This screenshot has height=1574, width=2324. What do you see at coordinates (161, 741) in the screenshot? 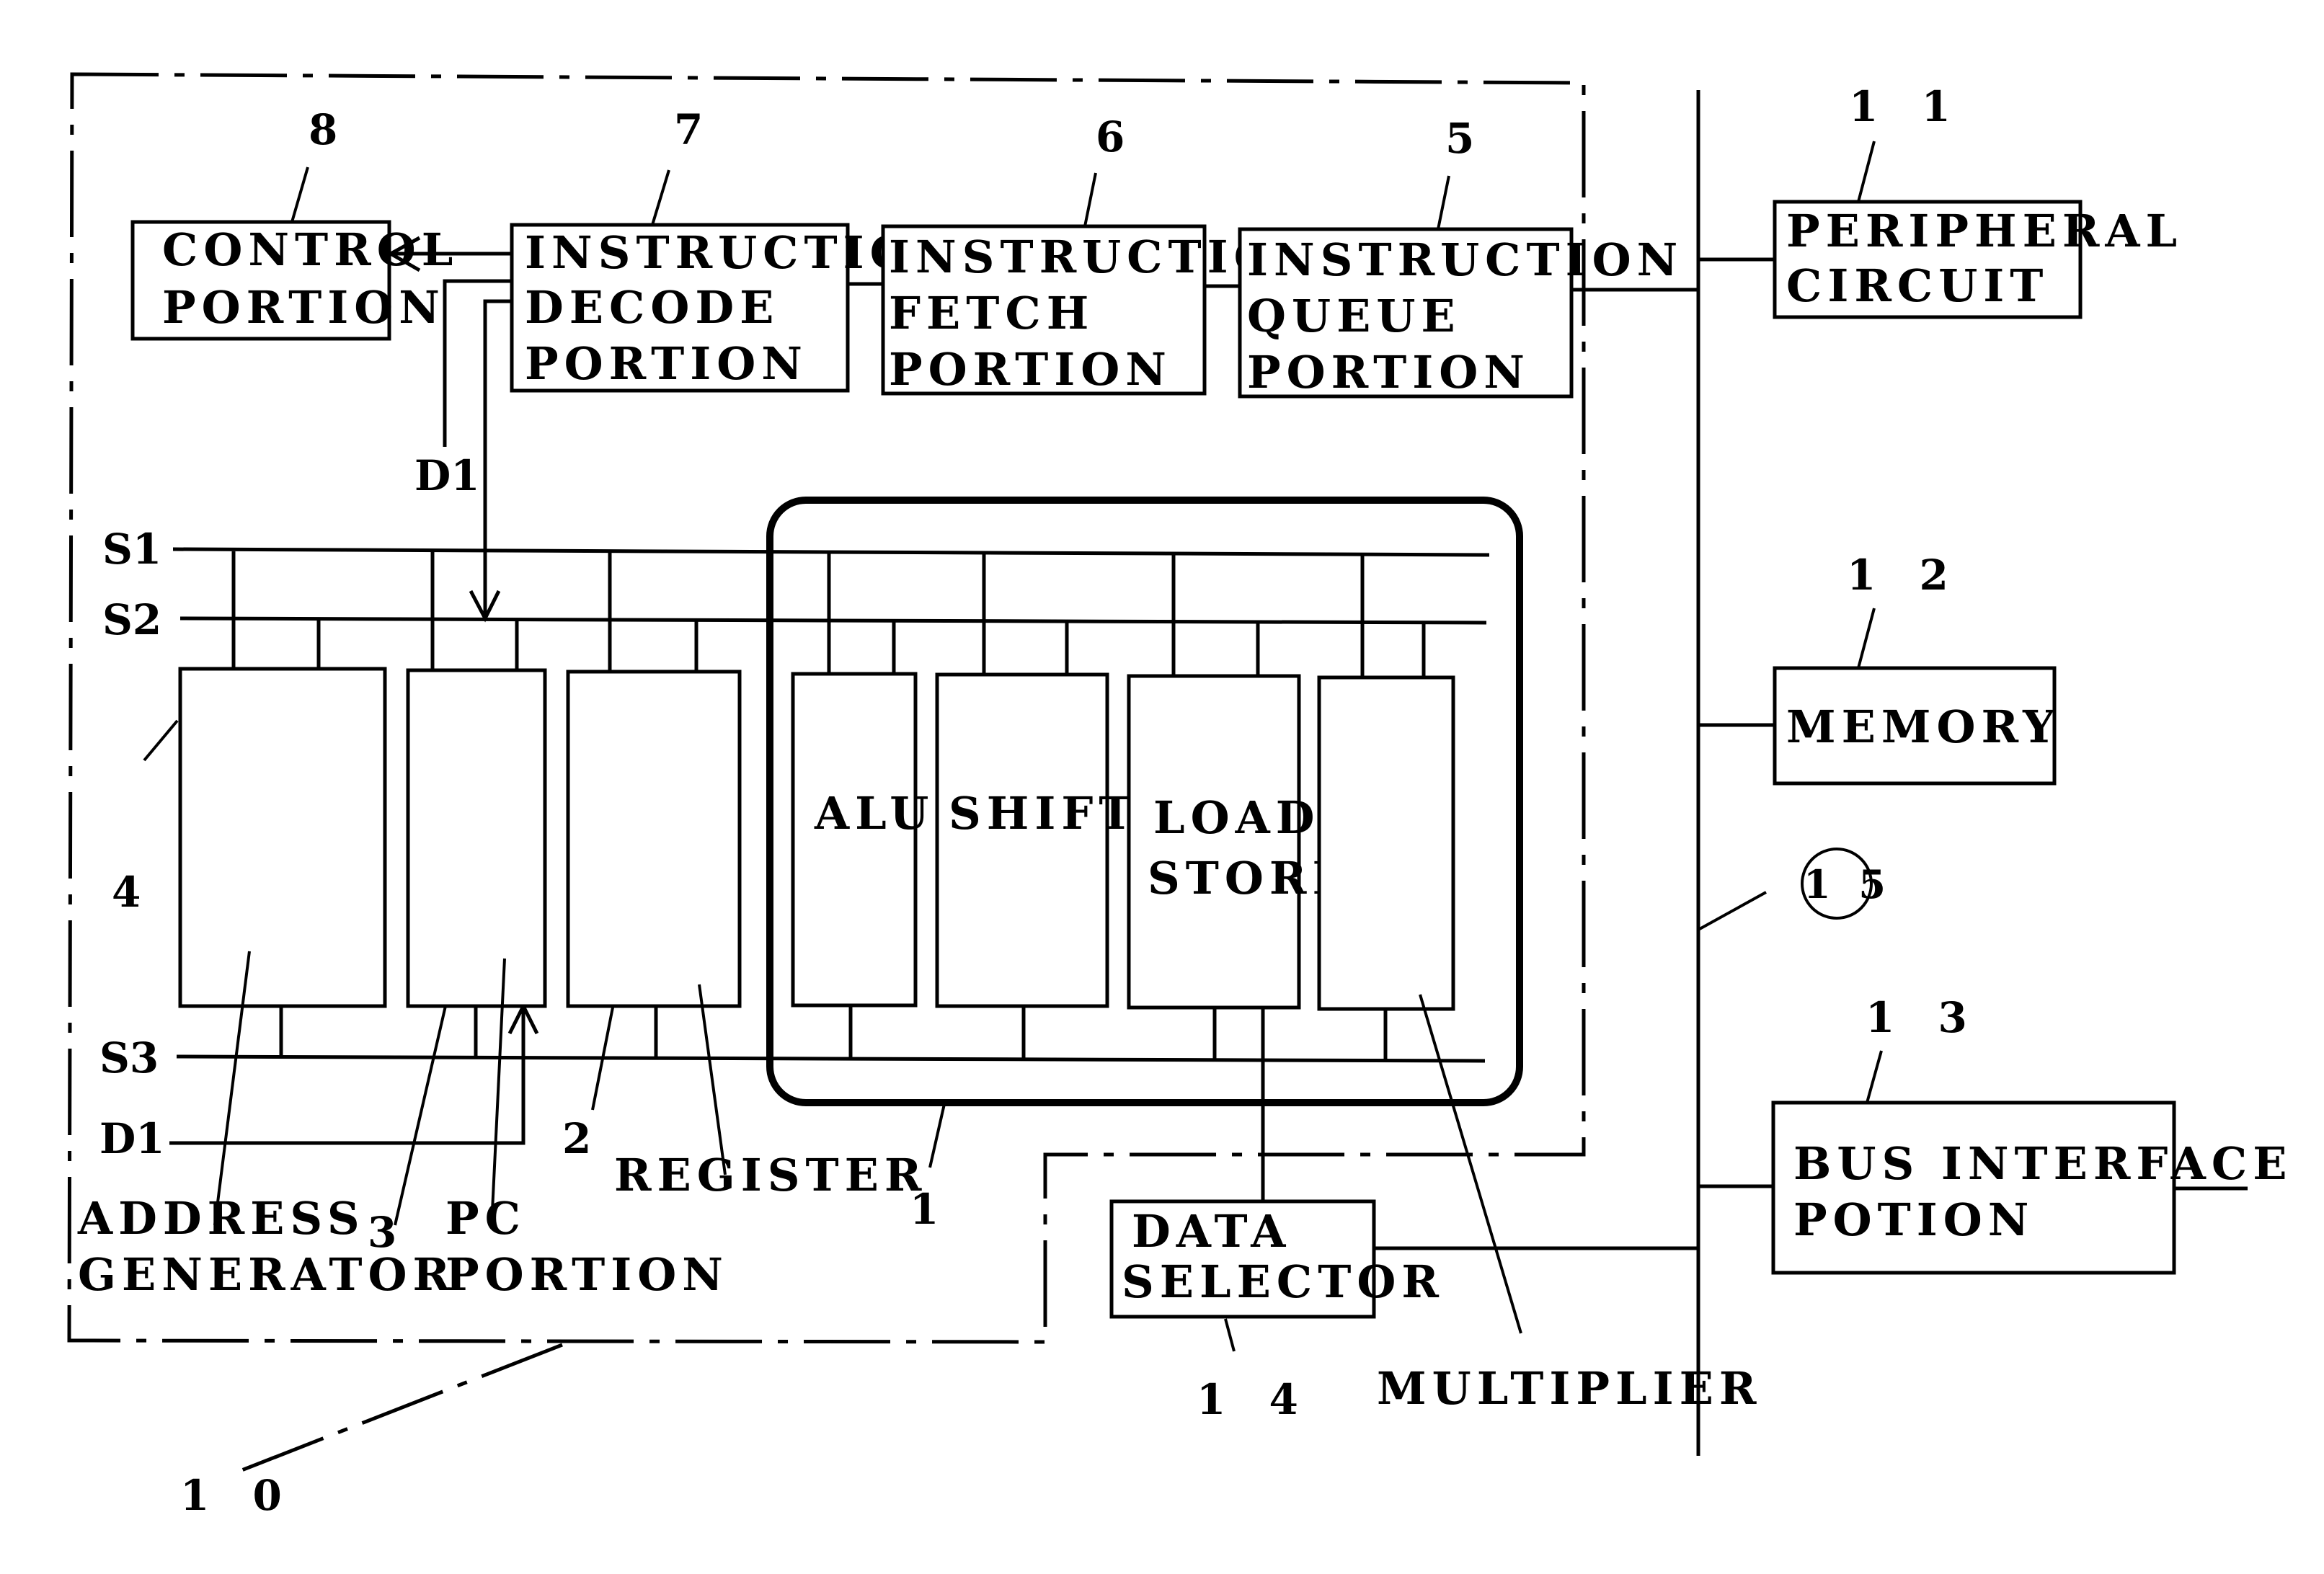
I see `address-generator-ref-leader` at bounding box center [161, 741].